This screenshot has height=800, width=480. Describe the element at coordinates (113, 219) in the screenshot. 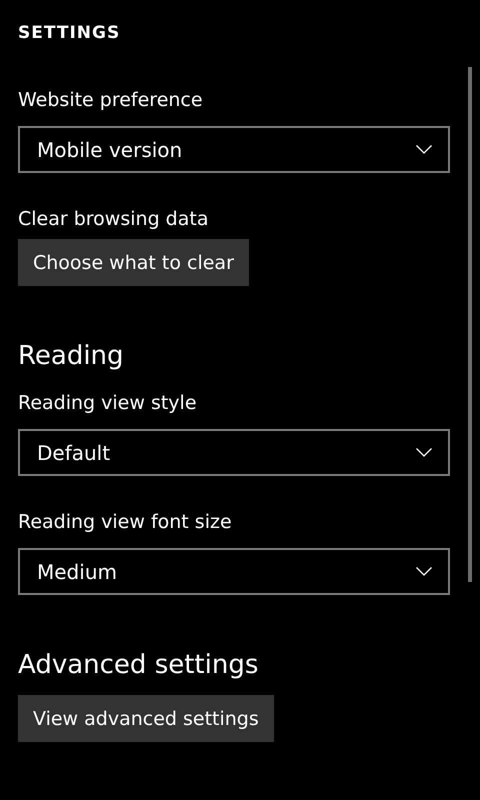

I see `setting-label: Clear browsing data` at that location.